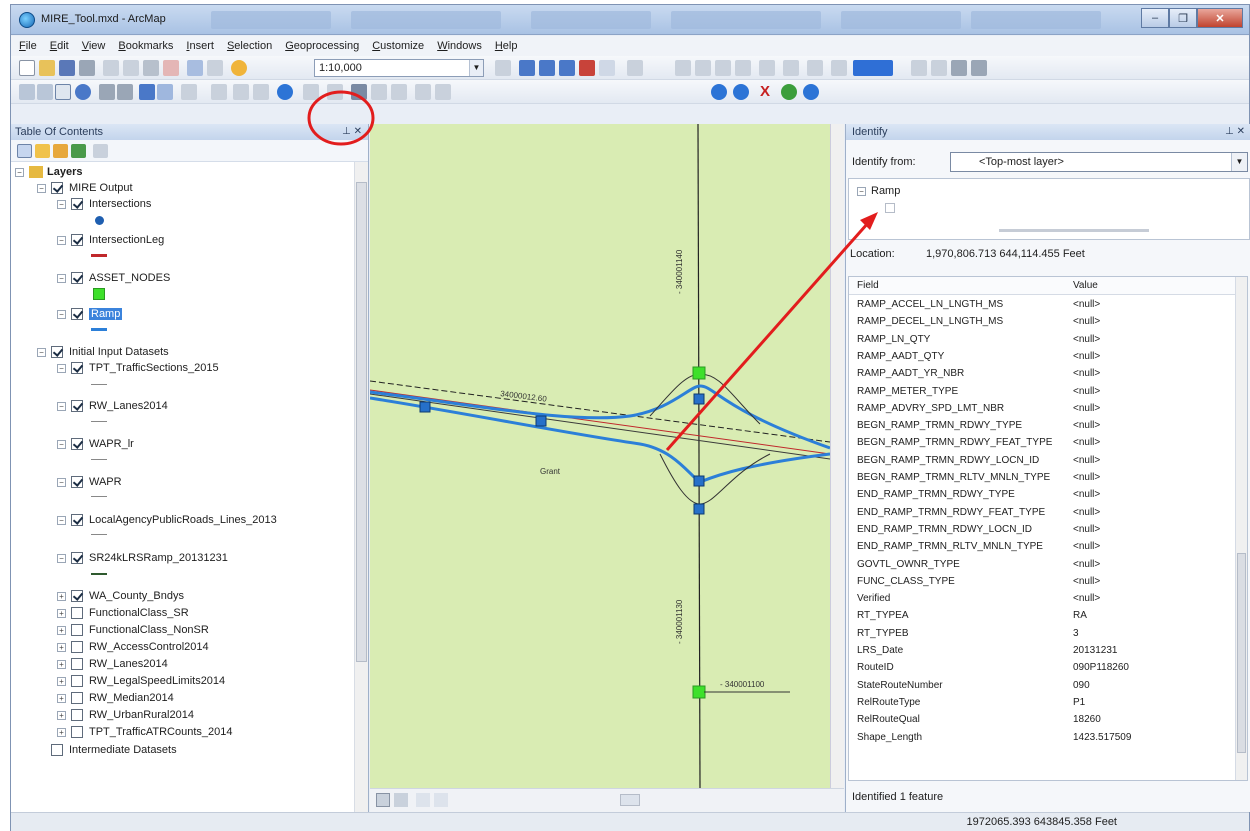 The width and height of the screenshot is (1250, 831). I want to click on layer-label: RW_Median2014, so click(131, 698).